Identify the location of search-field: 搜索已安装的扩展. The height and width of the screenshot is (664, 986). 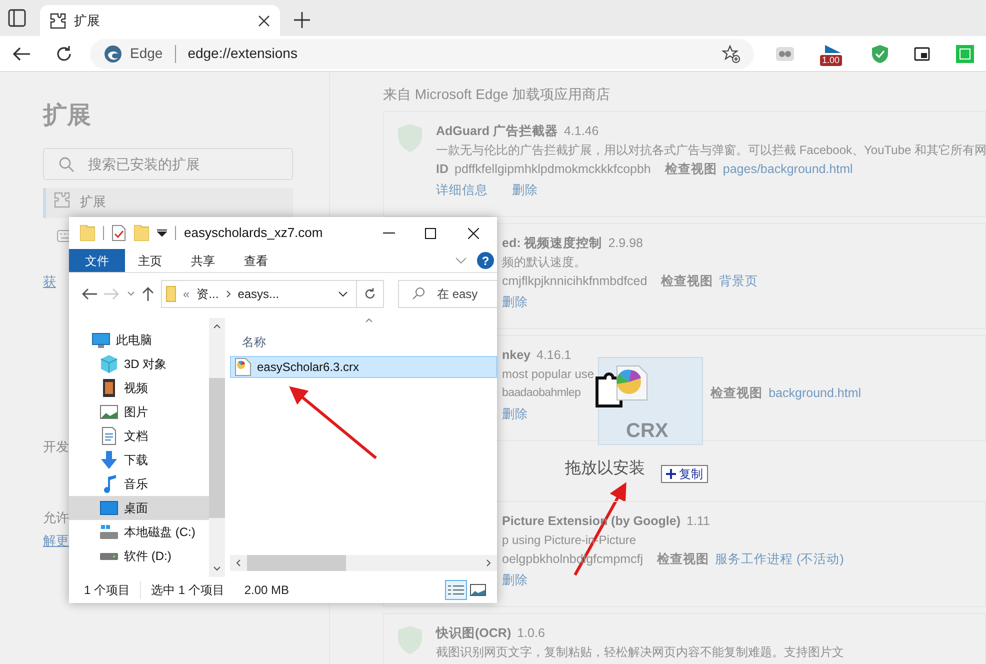
(168, 164).